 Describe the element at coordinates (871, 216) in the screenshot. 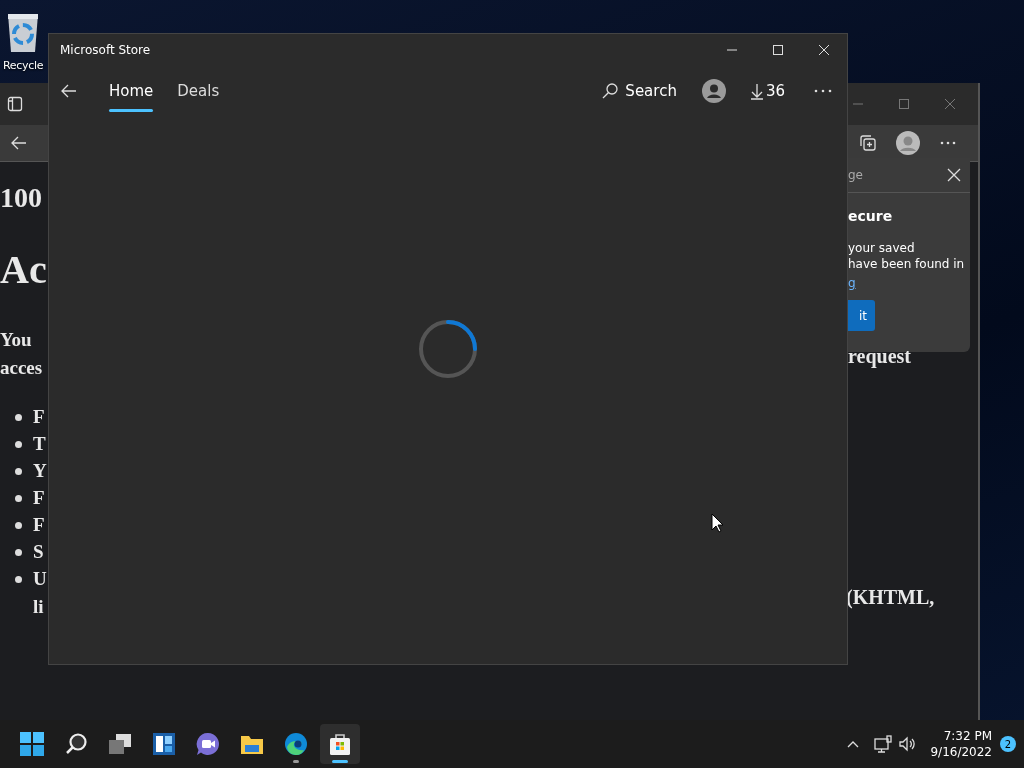

I see `popup-heading: ecure` at that location.